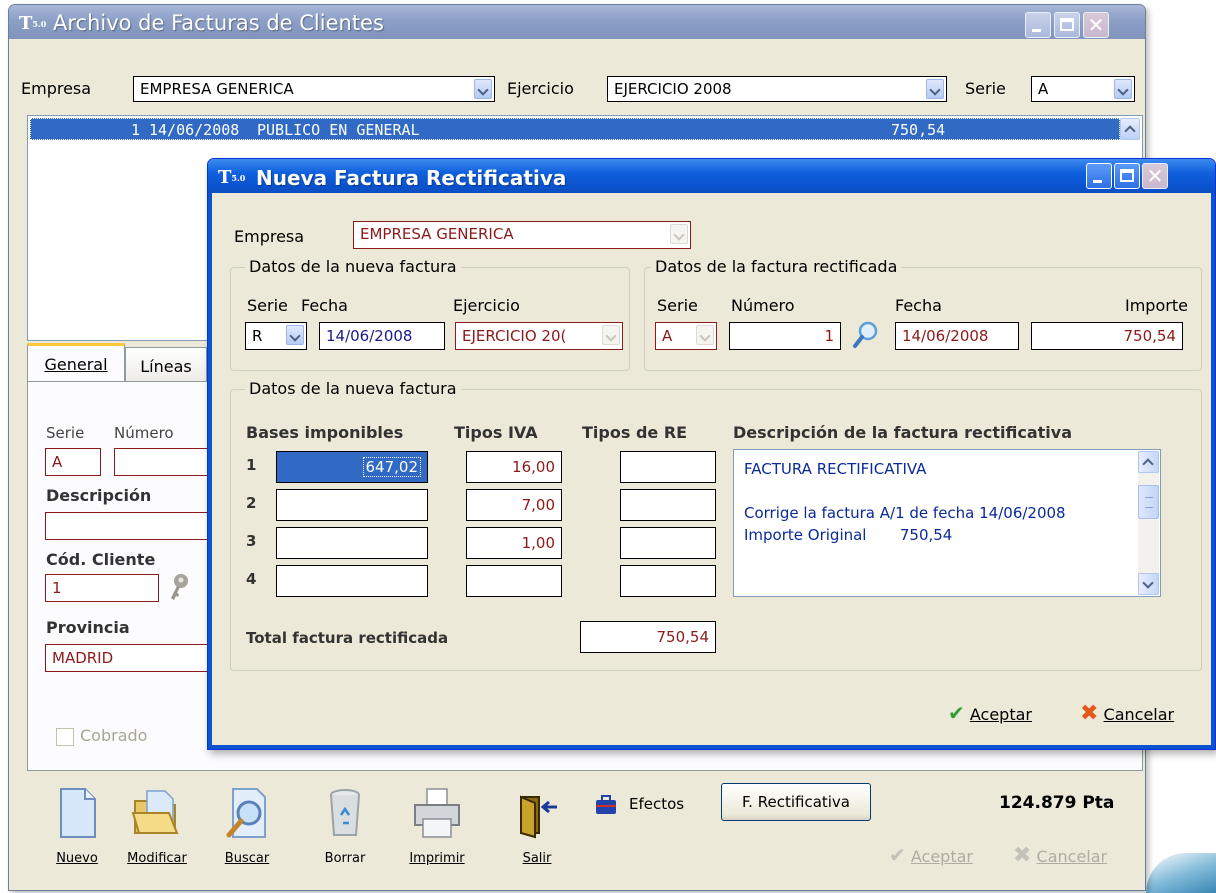 This screenshot has width=1216, height=893. I want to click on new-document-icon, so click(78, 813).